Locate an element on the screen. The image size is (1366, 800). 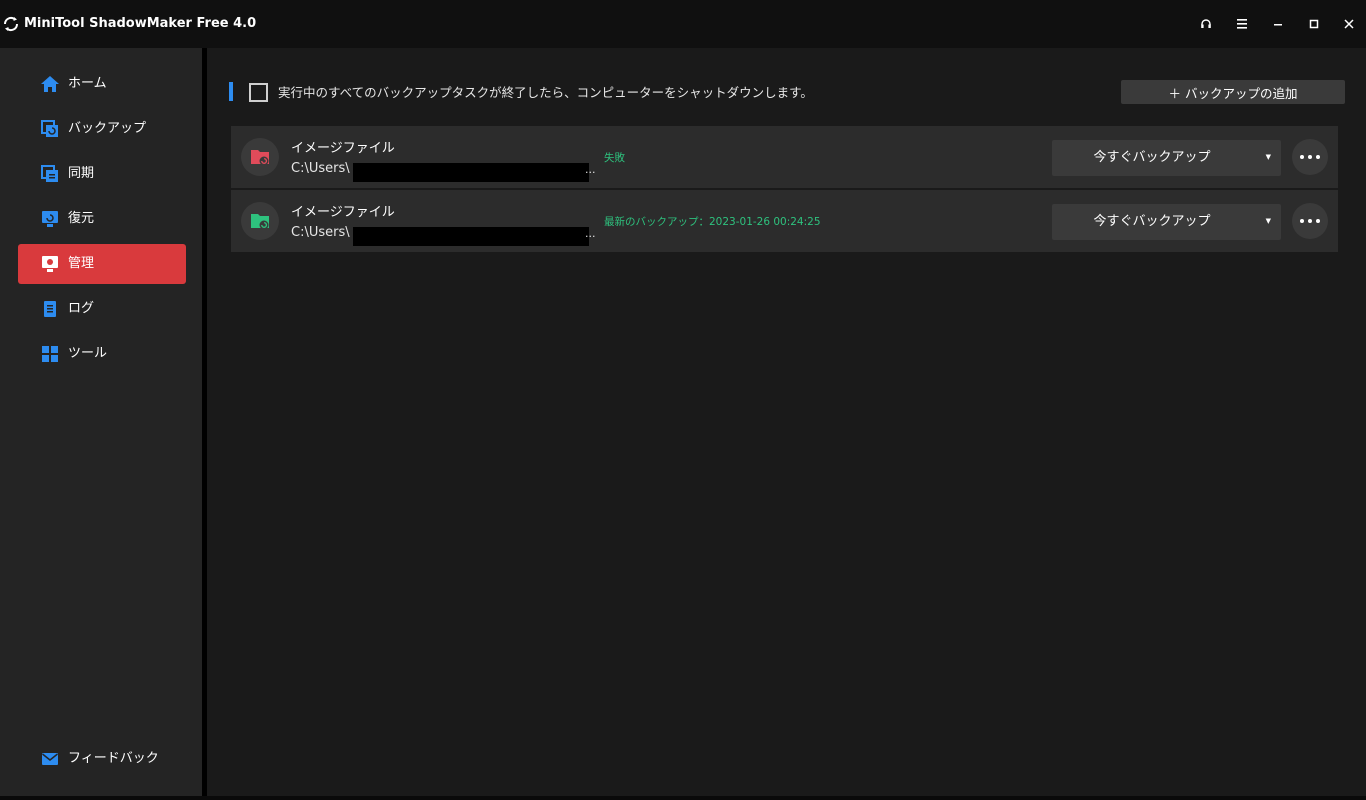
mail-icon is located at coordinates (50, 759).